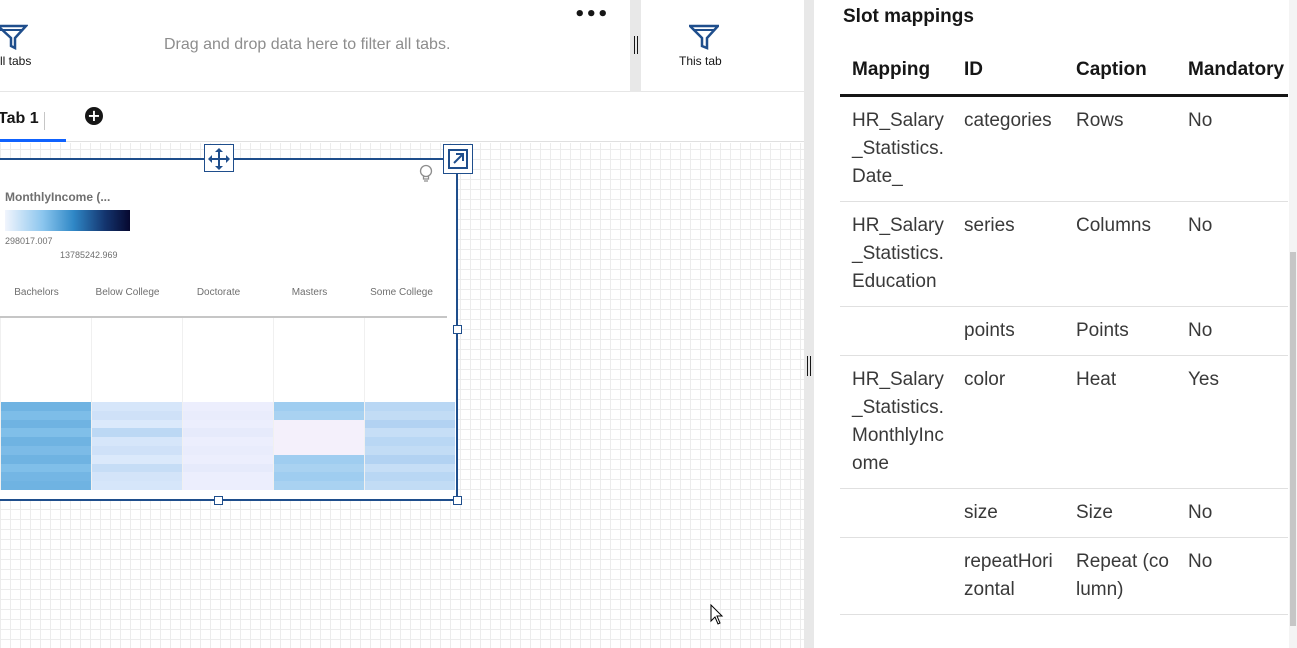 This screenshot has height=648, width=1297. I want to click on filter-this-tab-label: This tab, so click(700, 61).